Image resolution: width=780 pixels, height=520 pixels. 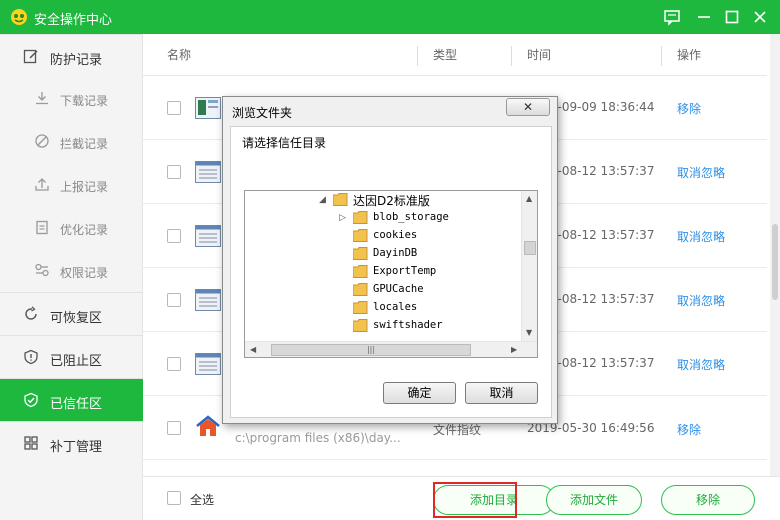 What do you see at coordinates (529, 198) in the screenshot?
I see `scroll-up-icon: ▲` at bounding box center [529, 198].